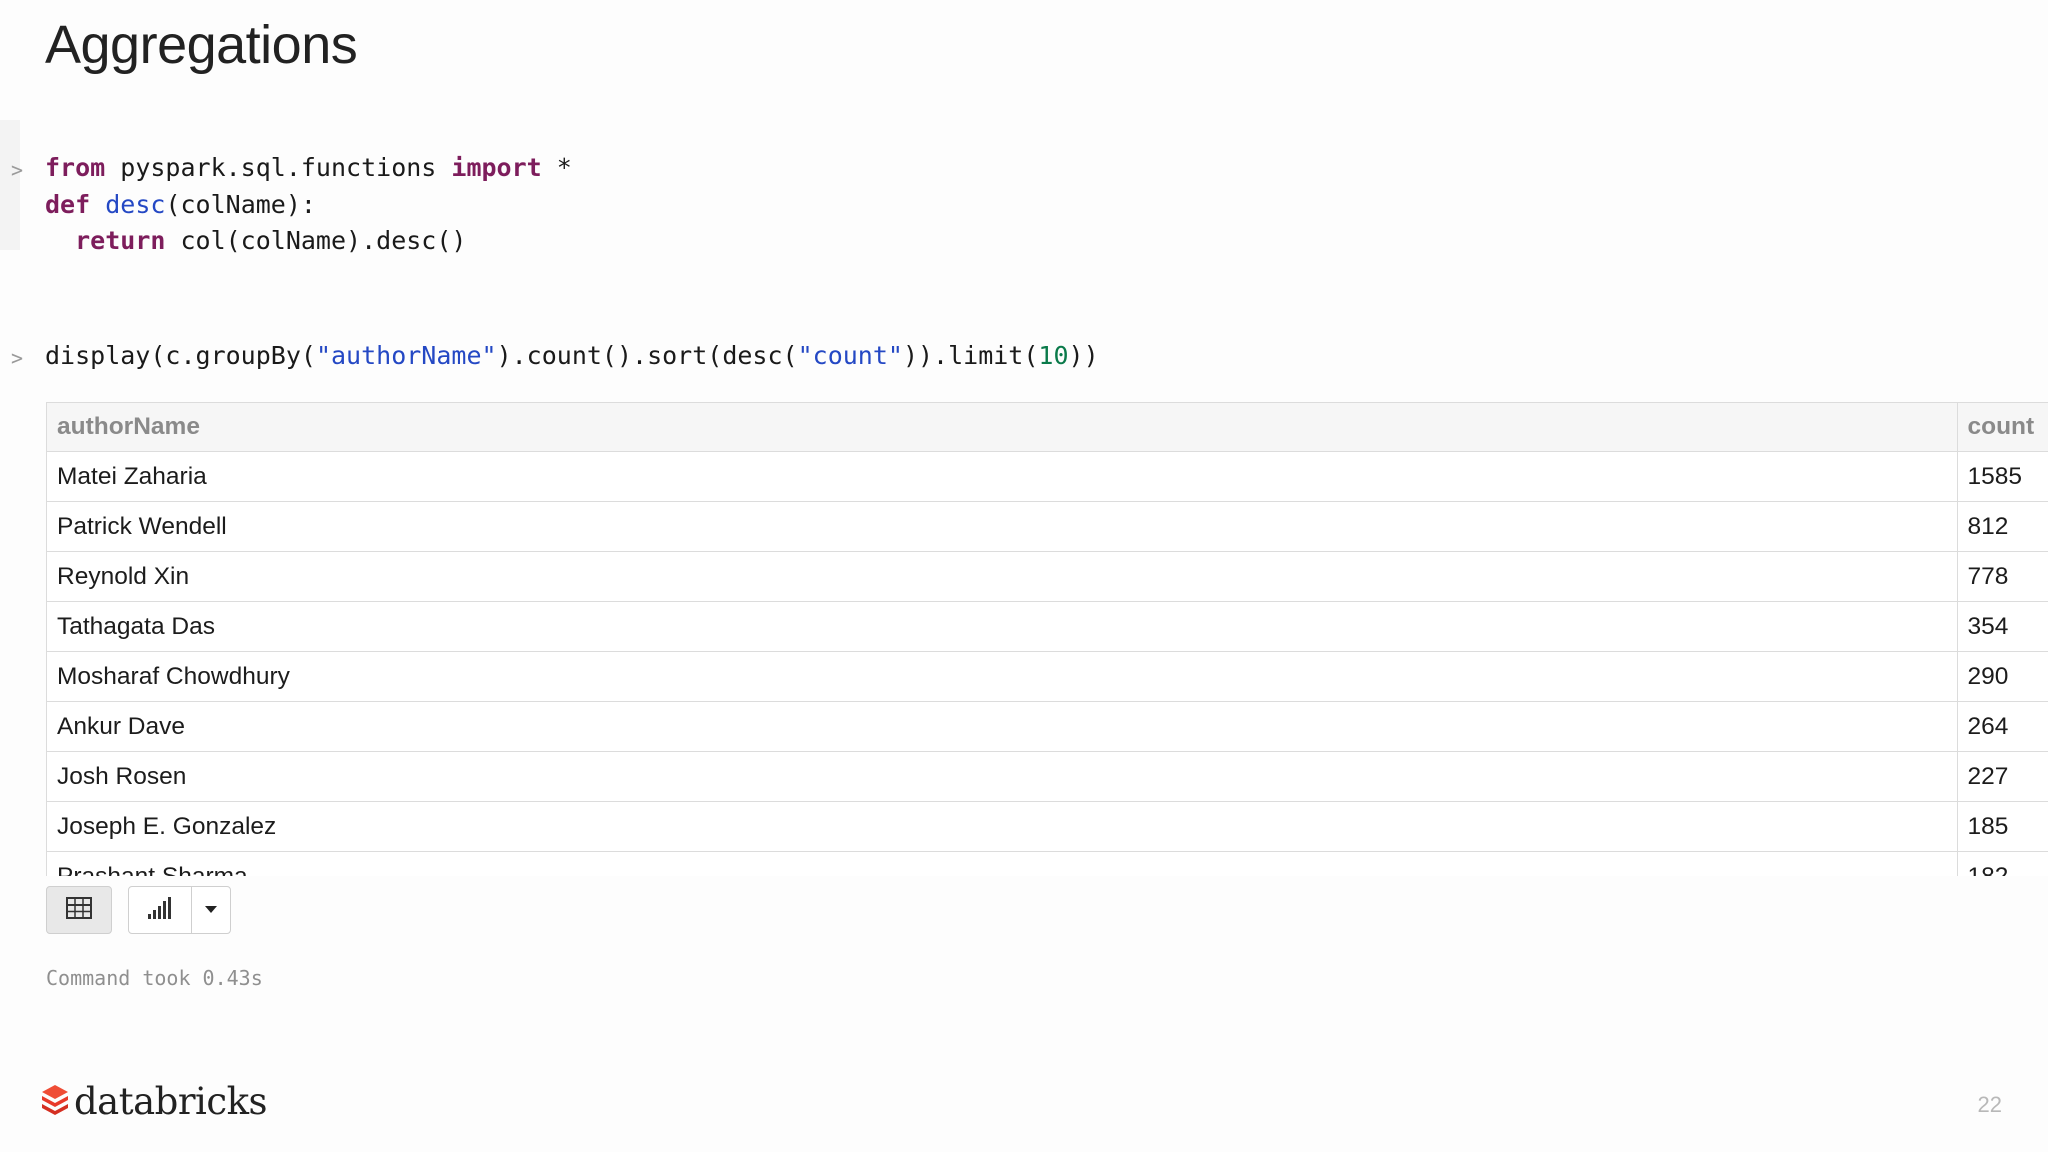 This screenshot has height=1152, width=2048. I want to click on table-row: Mosharaf Chowdhury 290, so click(1047, 676).